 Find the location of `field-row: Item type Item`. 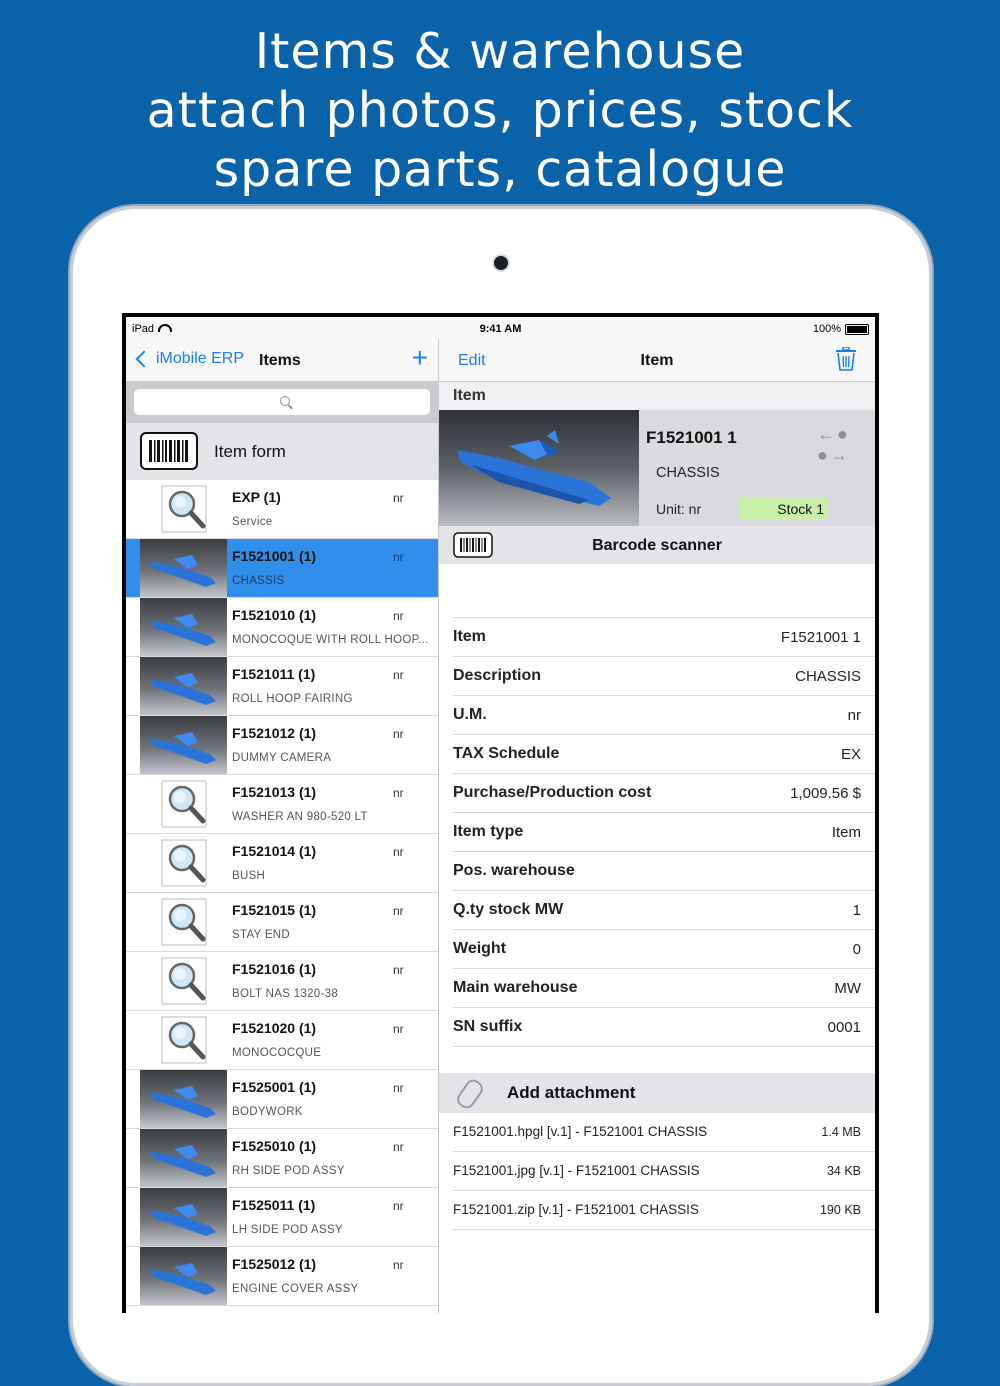

field-row: Item type Item is located at coordinates (664, 832).